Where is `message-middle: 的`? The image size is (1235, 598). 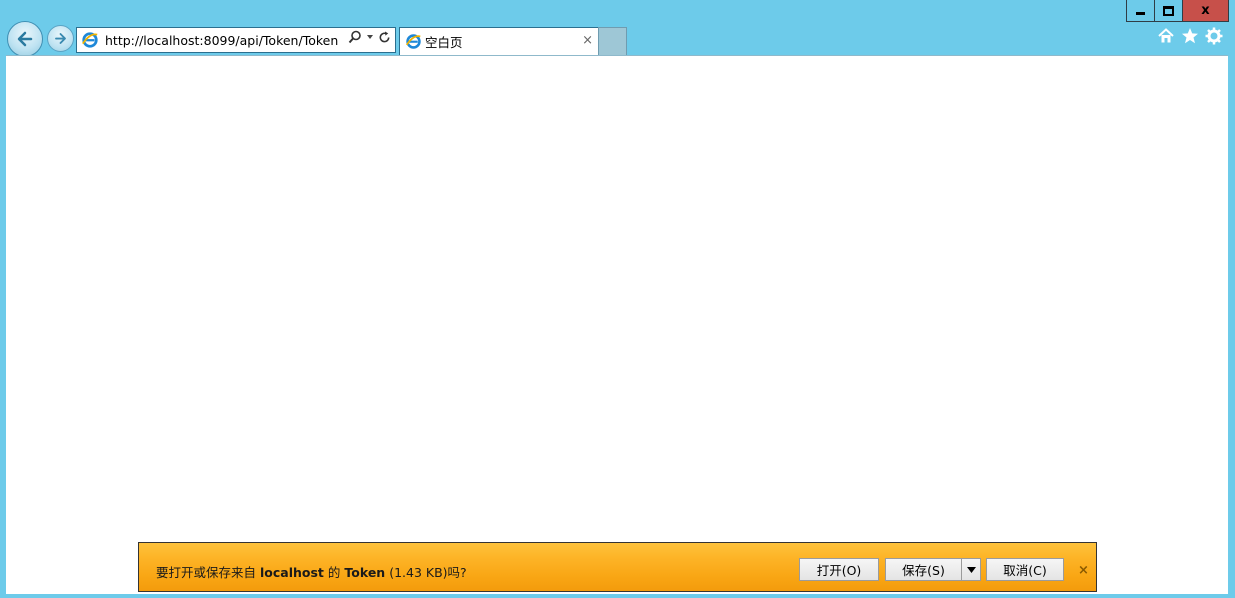 message-middle: 的 is located at coordinates (334, 572).